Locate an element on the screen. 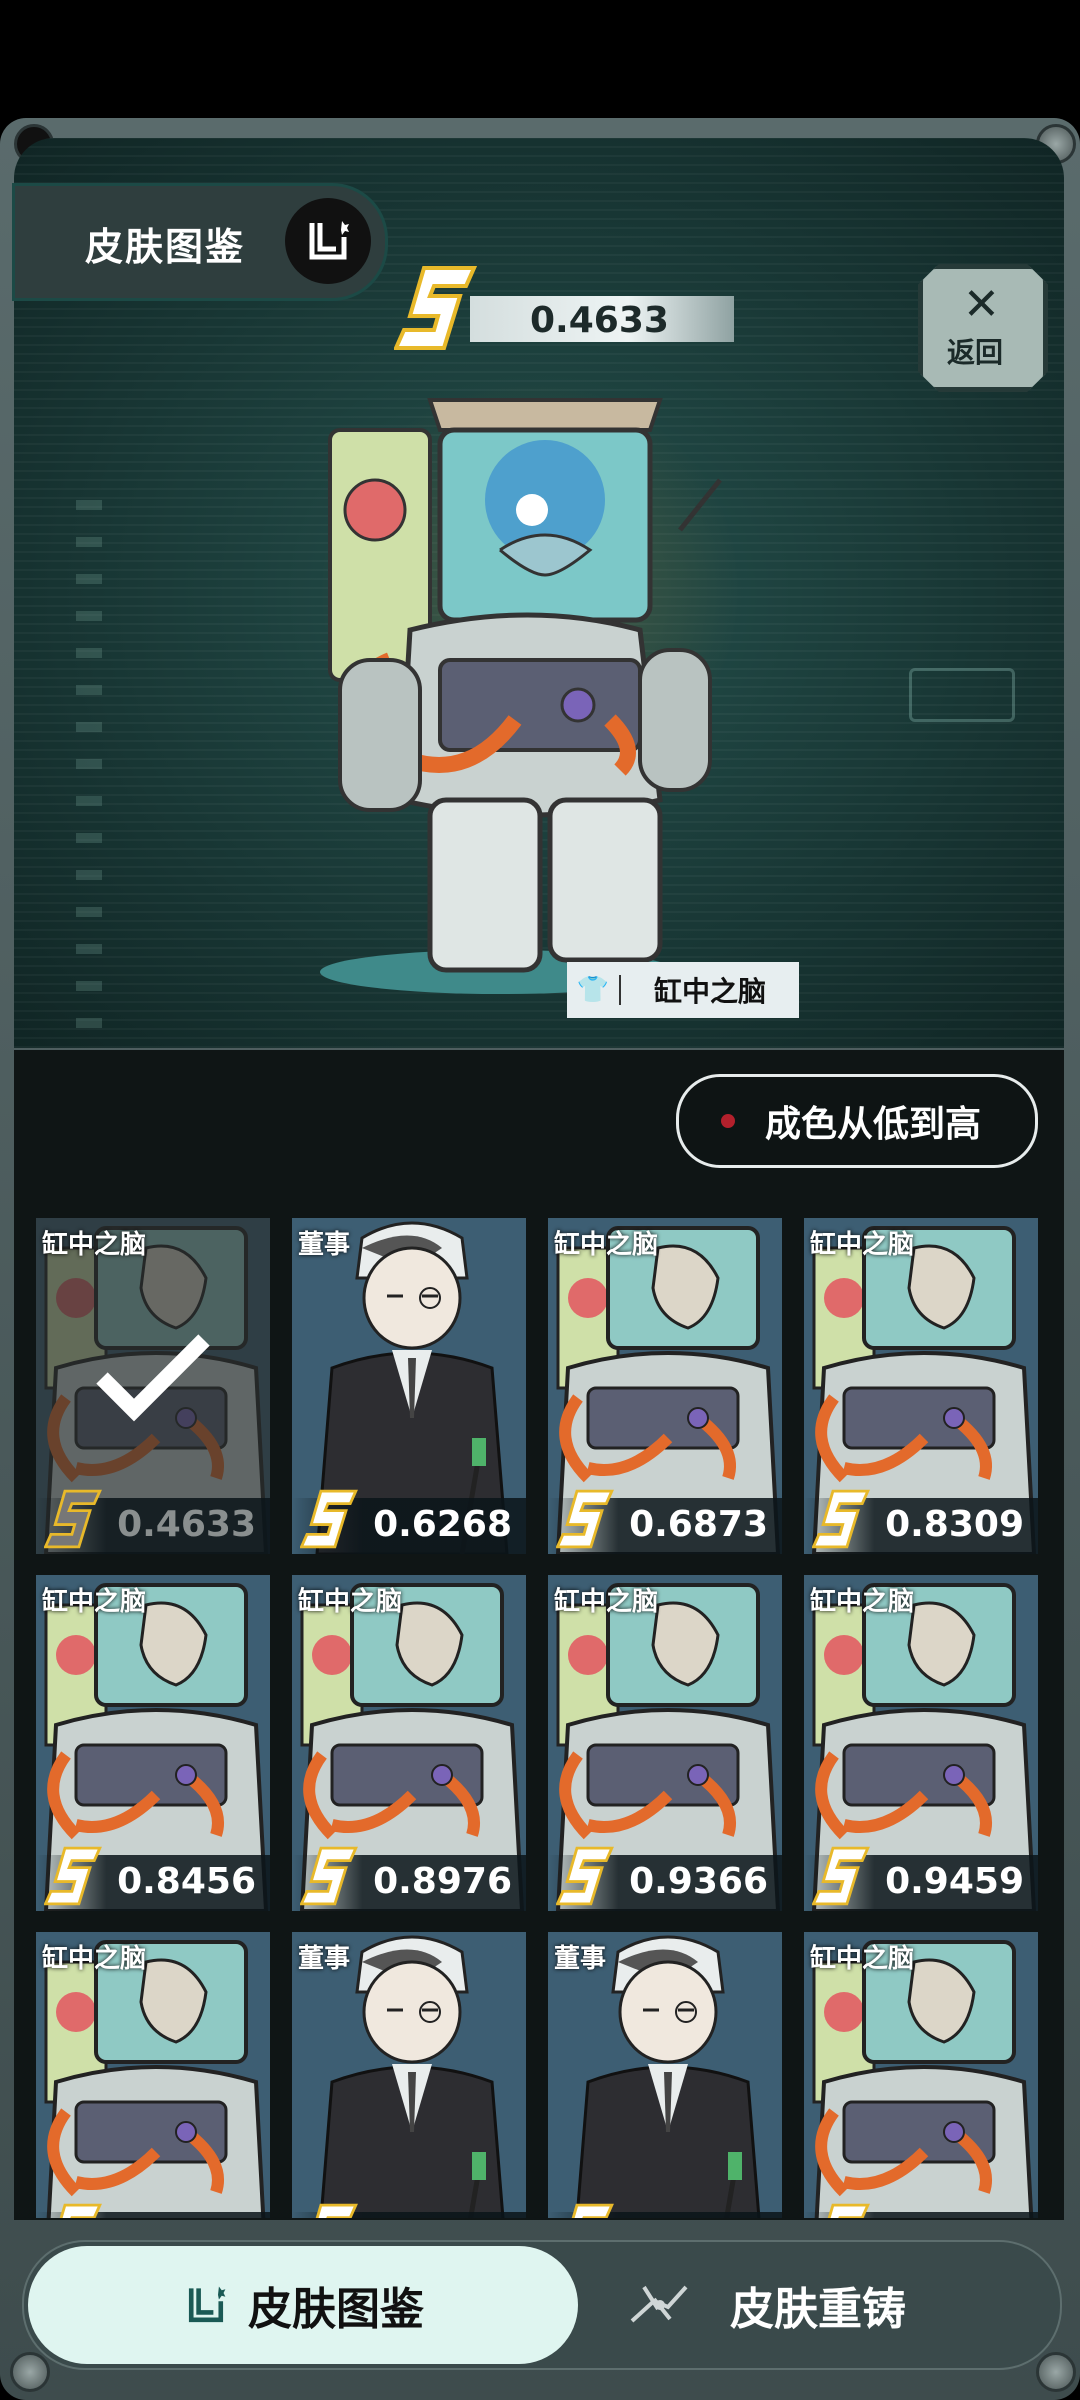 This screenshot has width=1080, height=2400. skin-card-value: 0.8456 is located at coordinates (186, 1881).